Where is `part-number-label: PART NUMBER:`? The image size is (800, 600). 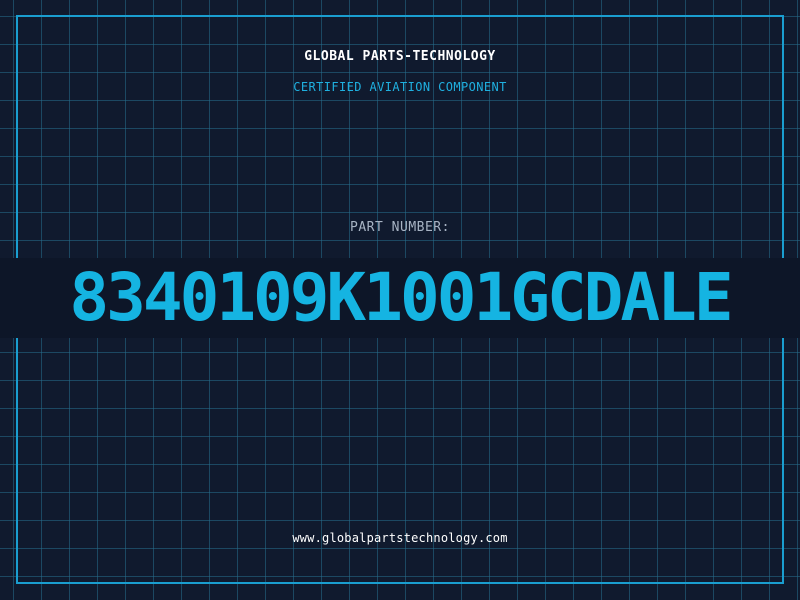
part-number-label: PART NUMBER: is located at coordinates (400, 227).